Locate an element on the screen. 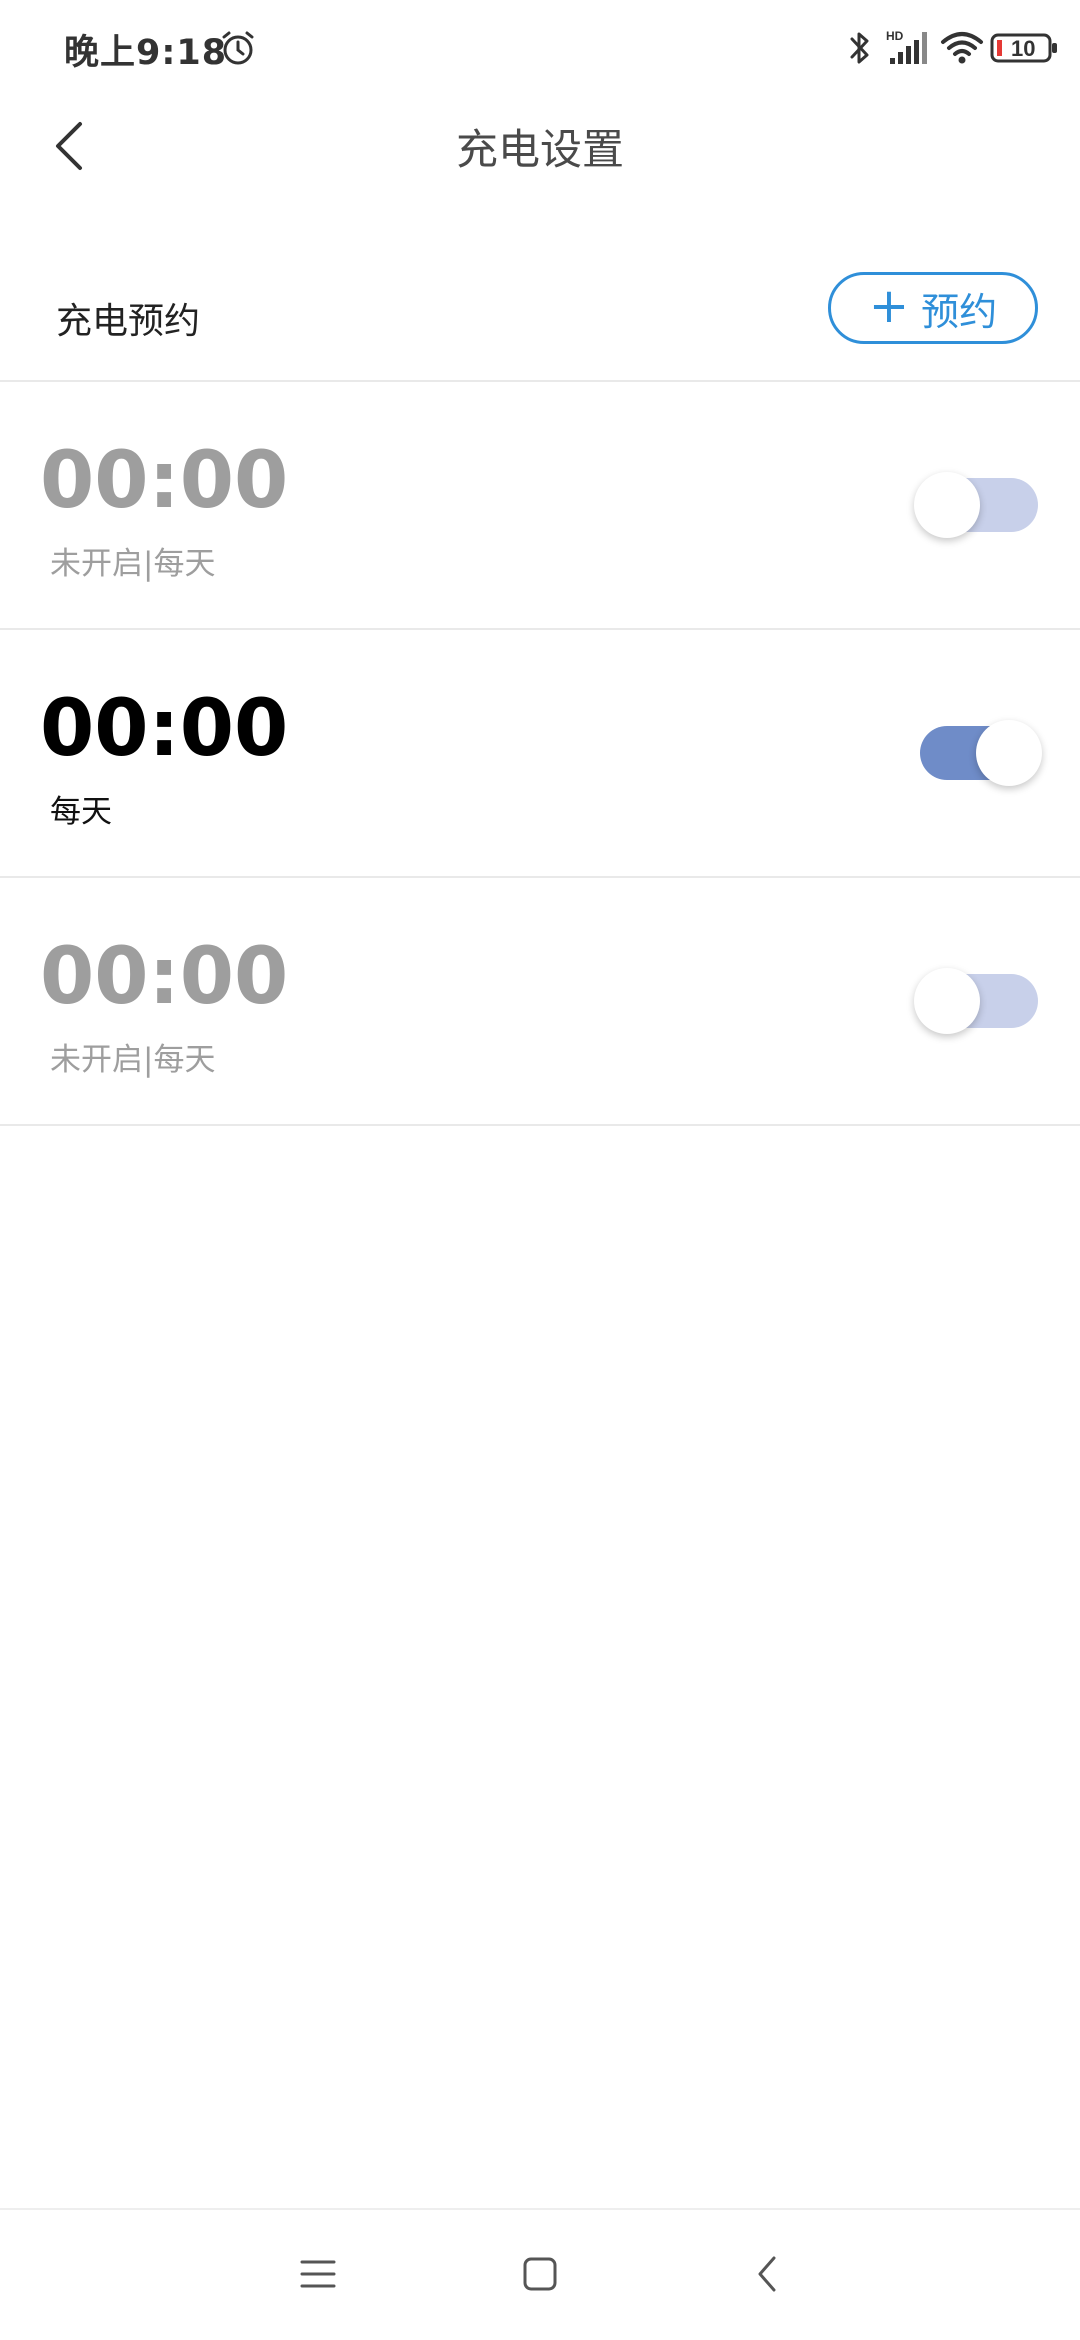  section-title: 充电预约 is located at coordinates (128, 321).